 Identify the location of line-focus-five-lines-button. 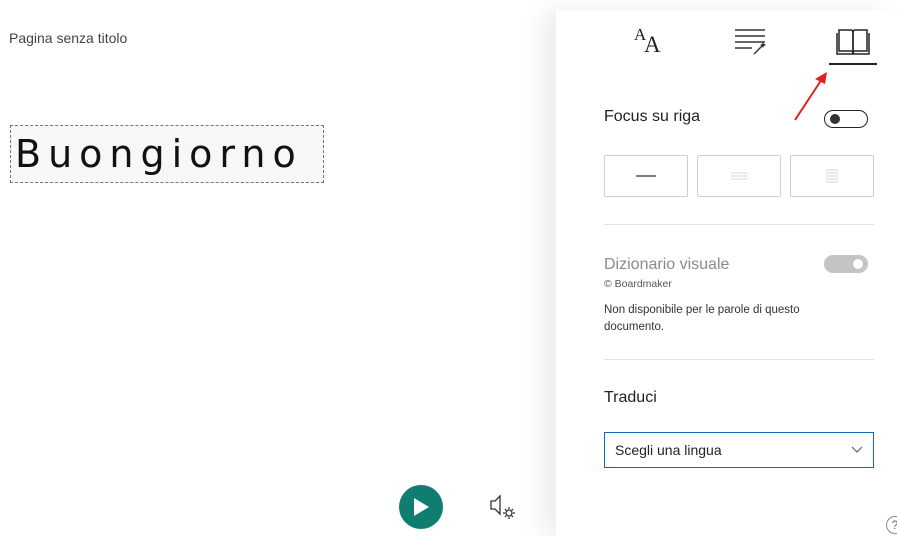
(832, 176).